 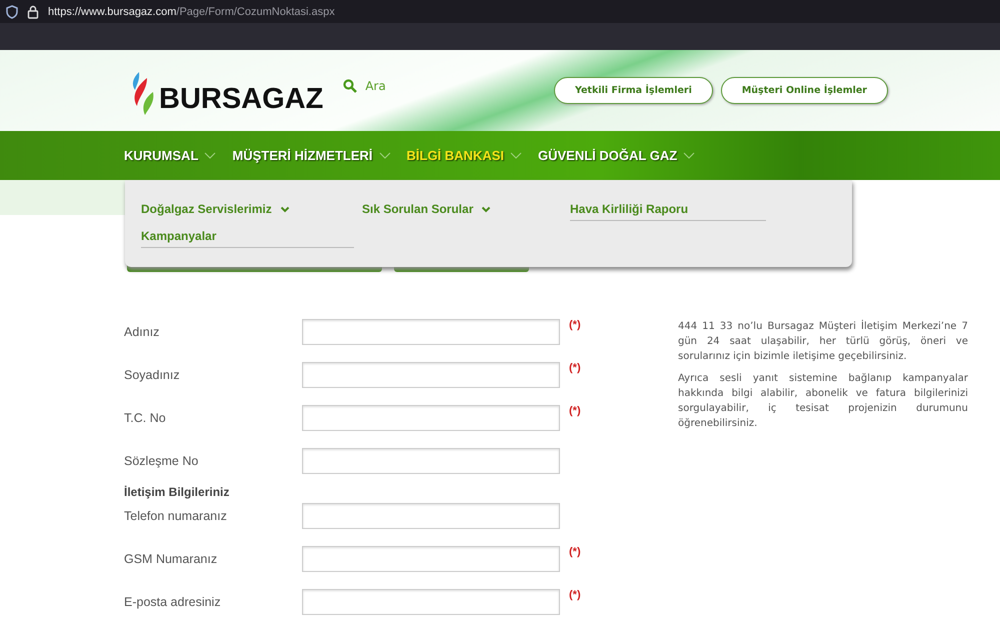 What do you see at coordinates (142, 332) in the screenshot?
I see `field-label: Adınız` at bounding box center [142, 332].